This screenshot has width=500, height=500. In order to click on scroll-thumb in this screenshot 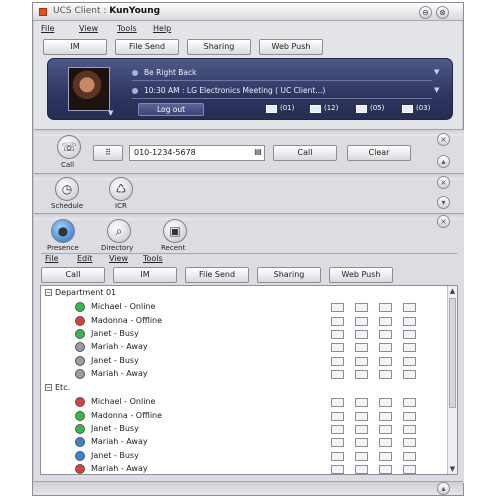, I will do `click(452, 353)`.